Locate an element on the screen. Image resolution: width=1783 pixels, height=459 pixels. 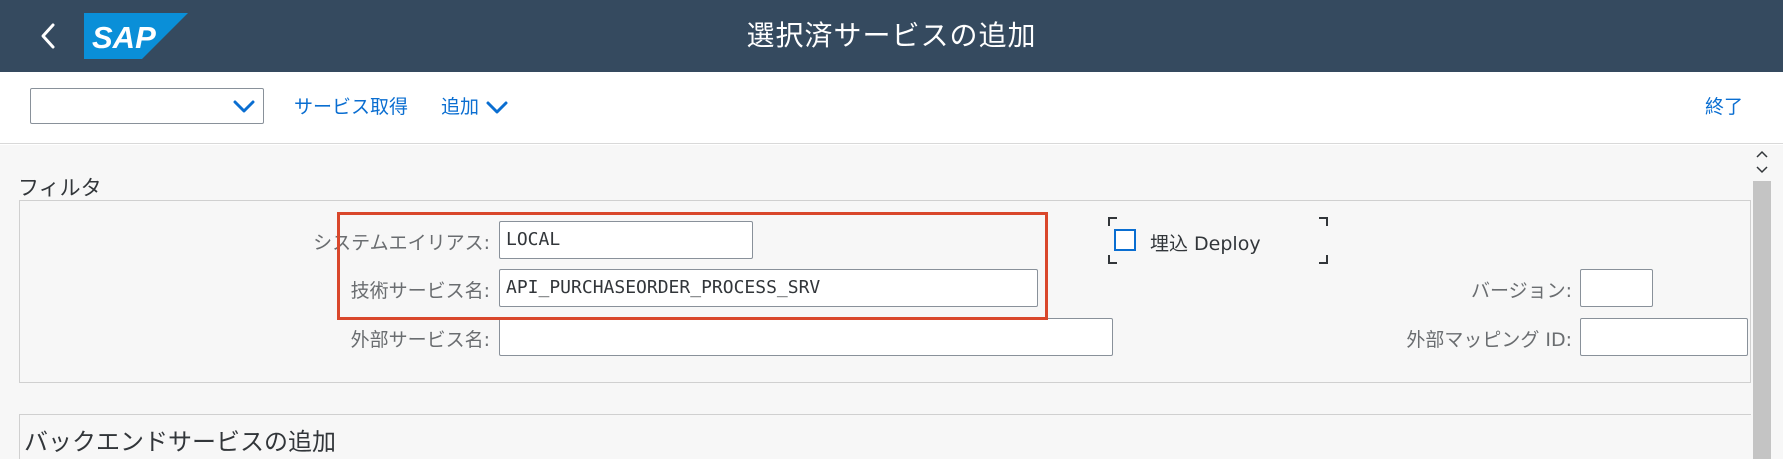
backend-services-title: バックエンドサービスの追加 is located at coordinates (180, 442).